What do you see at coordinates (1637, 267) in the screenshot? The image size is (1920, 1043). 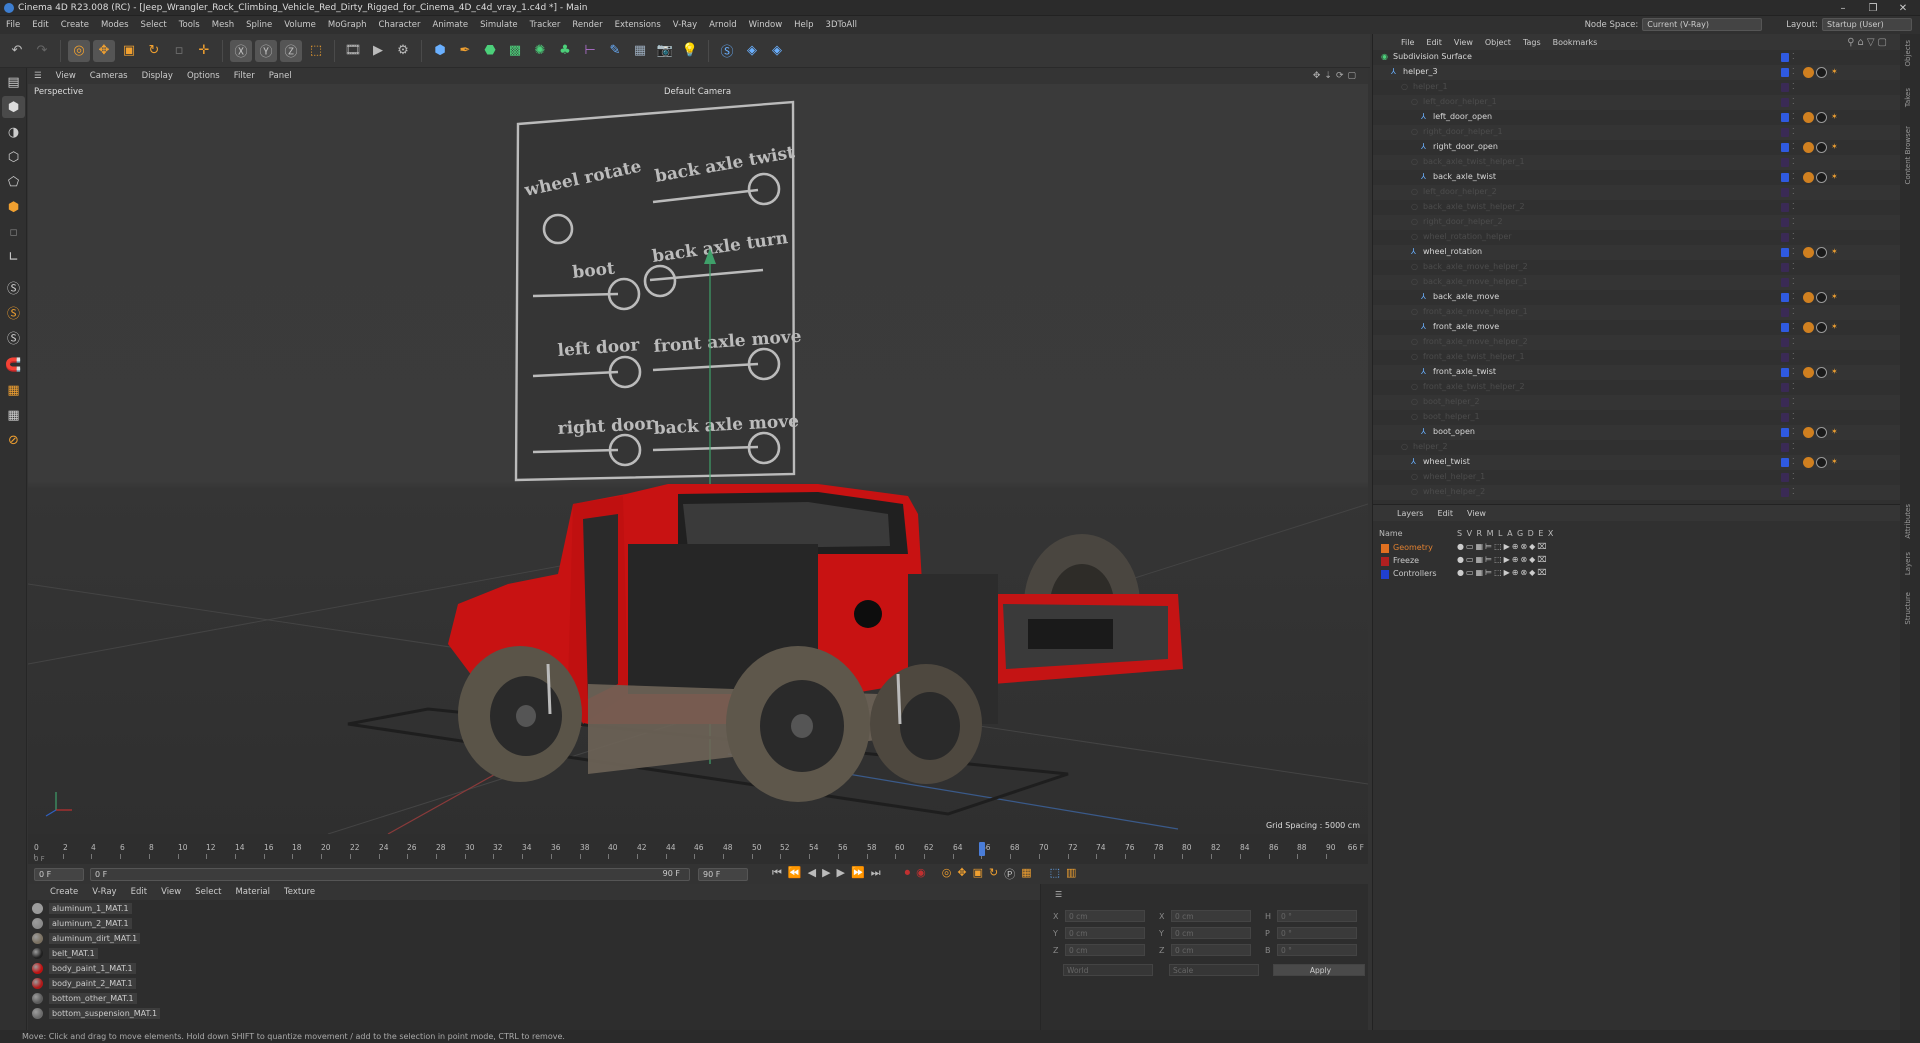 I see `object-row: ○ back_axle_move_helper_2 ⁚` at bounding box center [1637, 267].